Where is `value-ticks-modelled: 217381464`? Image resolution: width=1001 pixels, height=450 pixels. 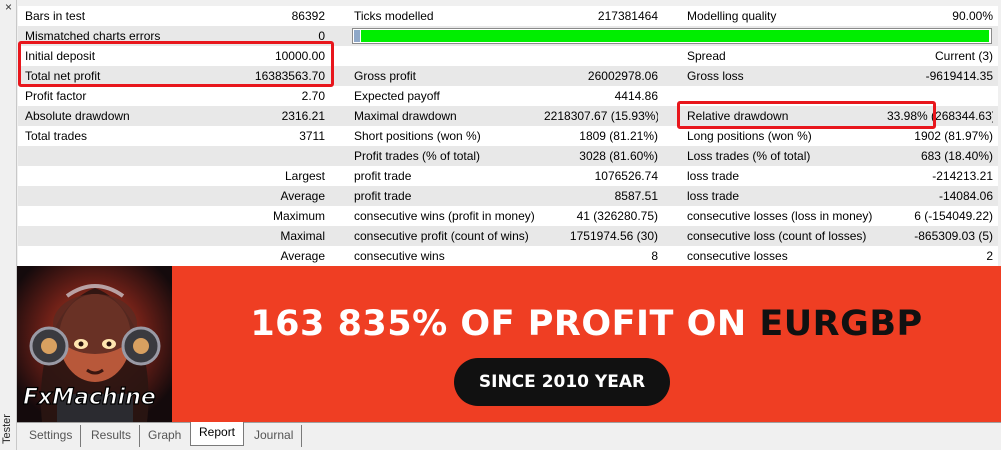 value-ticks-modelled: 217381464 is located at coordinates (627, 16).